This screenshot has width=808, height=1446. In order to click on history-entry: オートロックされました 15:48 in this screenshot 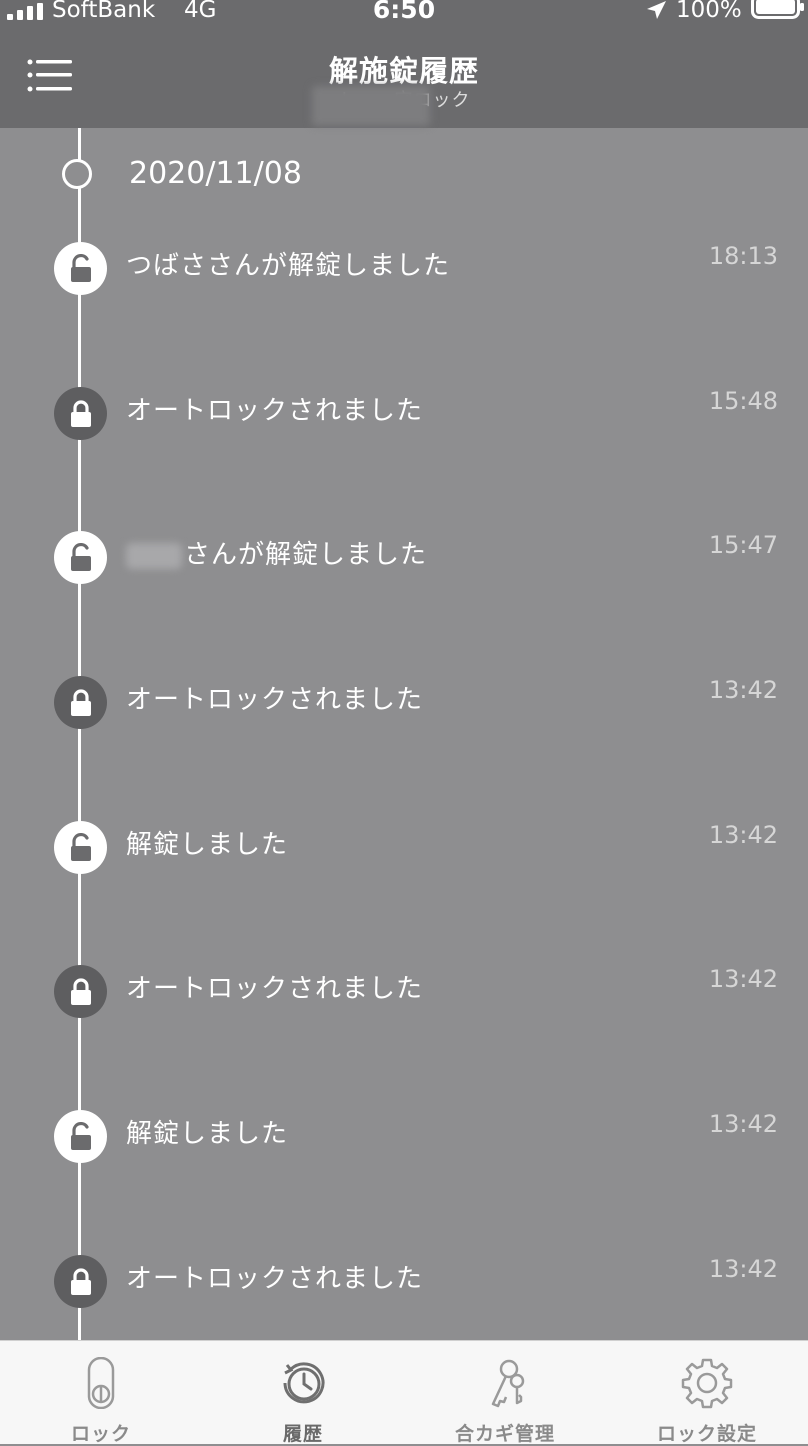, I will do `click(404, 427)`.